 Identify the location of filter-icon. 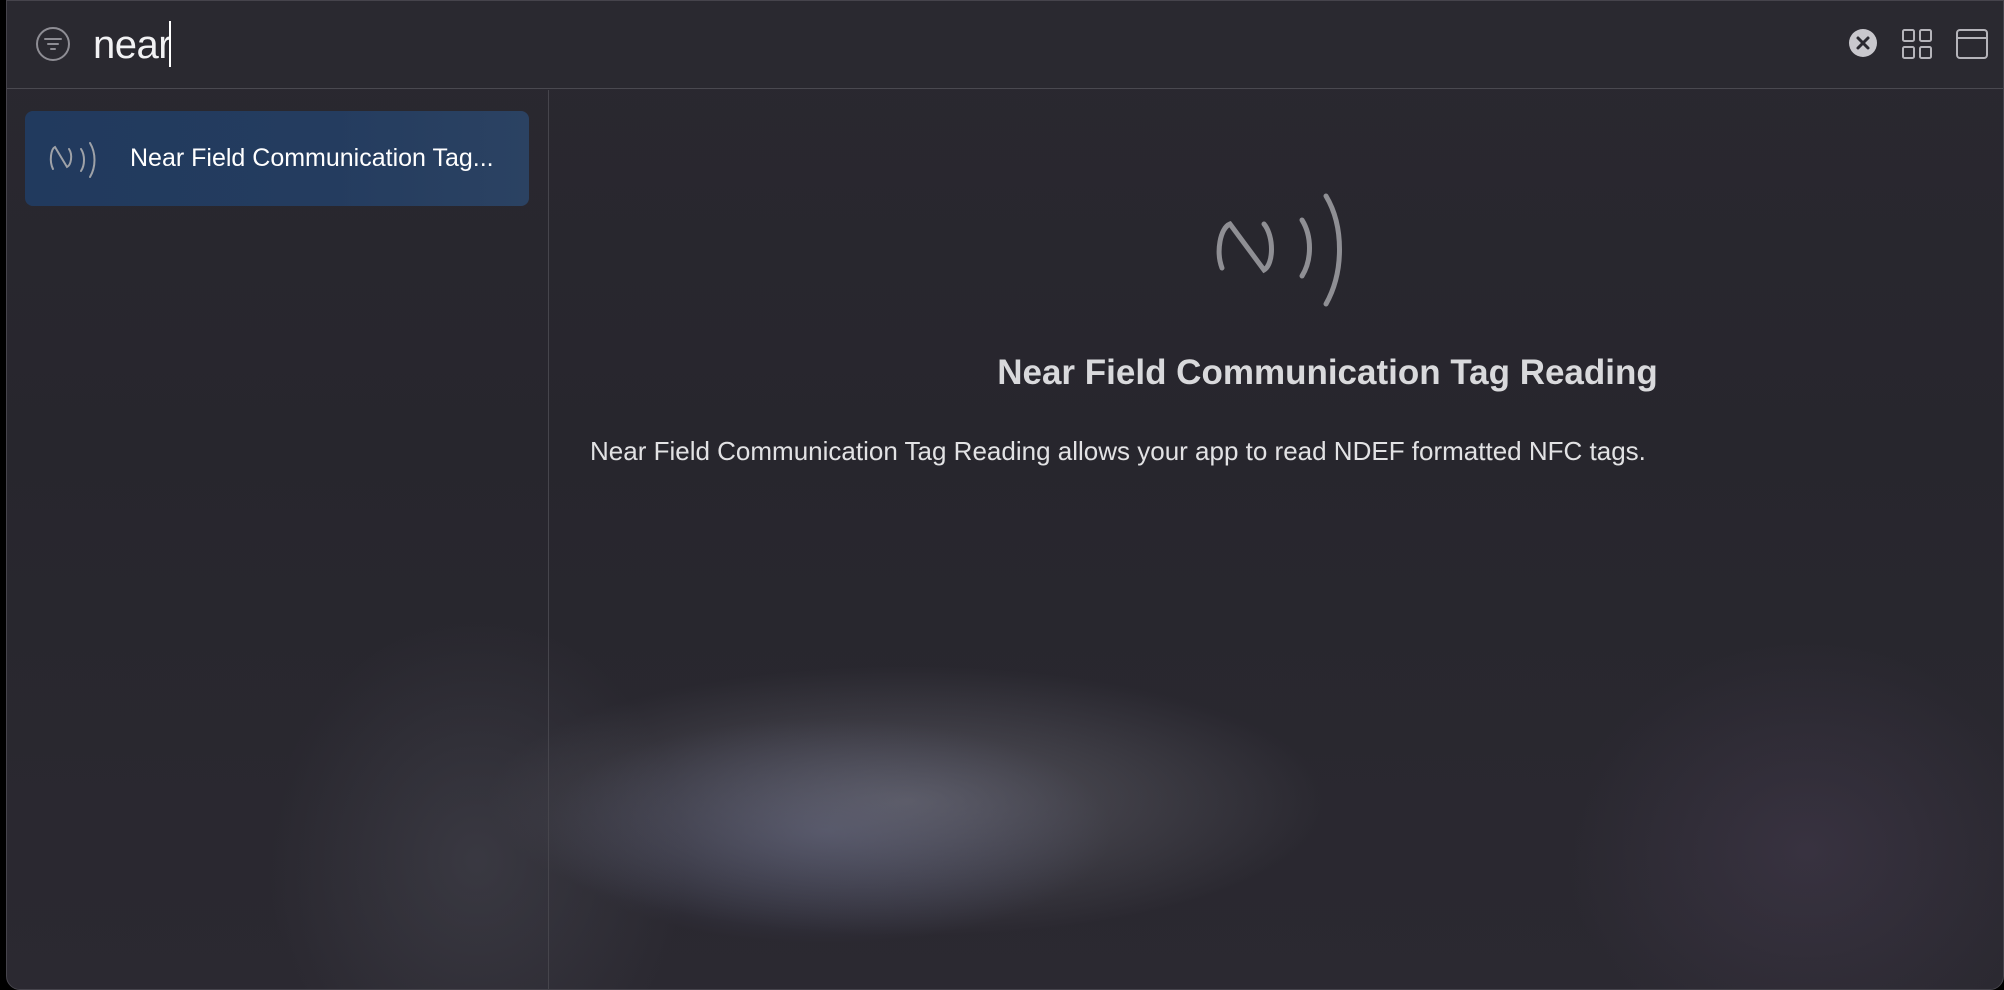
(53, 44).